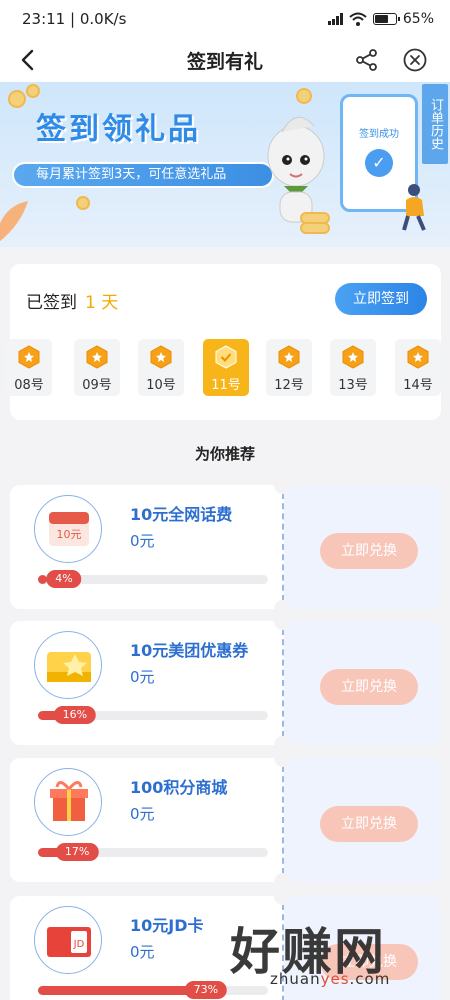  Describe the element at coordinates (44, 19) in the screenshot. I see `status-time: 23:11` at that location.